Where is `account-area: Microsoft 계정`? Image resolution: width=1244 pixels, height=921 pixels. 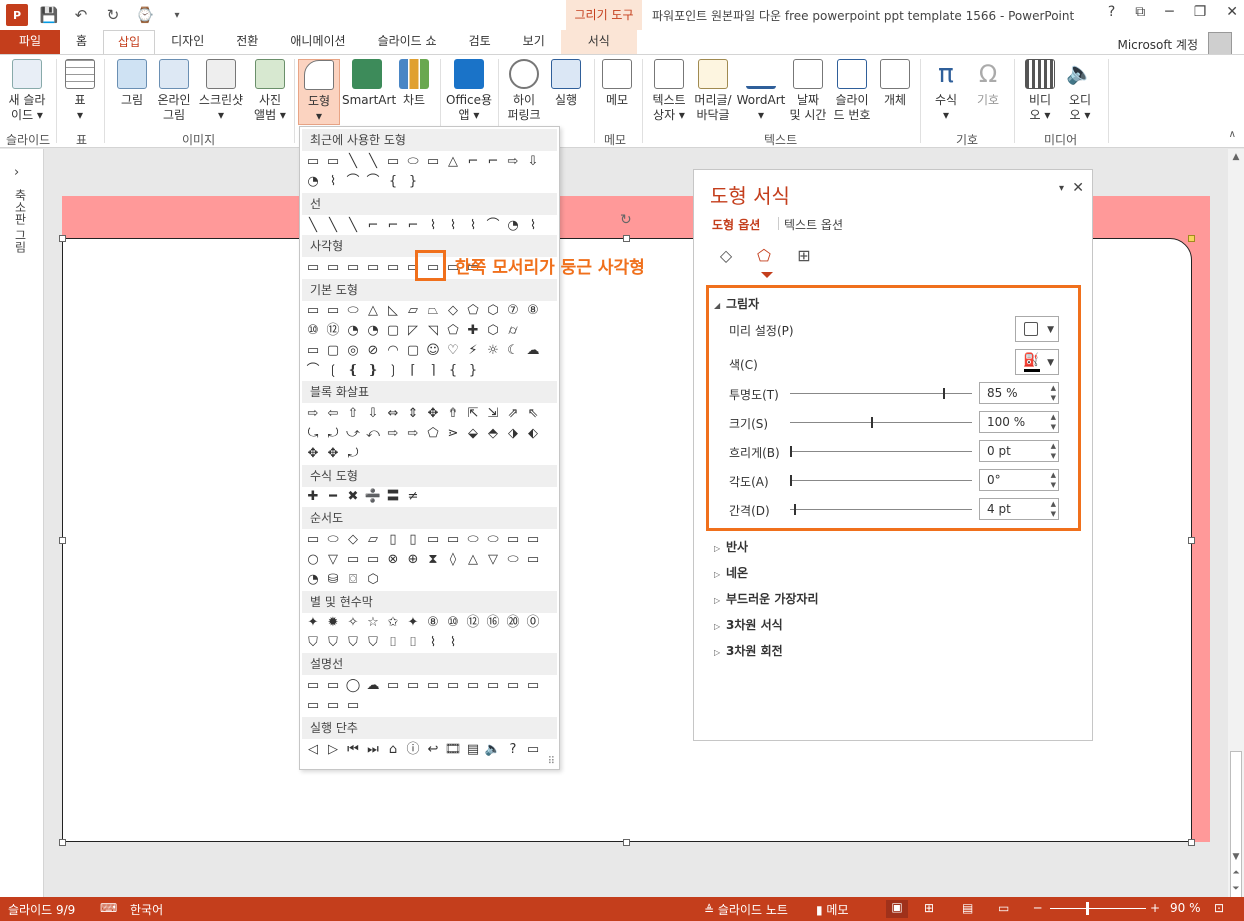
account-area: Microsoft 계정 is located at coordinates (1174, 44).